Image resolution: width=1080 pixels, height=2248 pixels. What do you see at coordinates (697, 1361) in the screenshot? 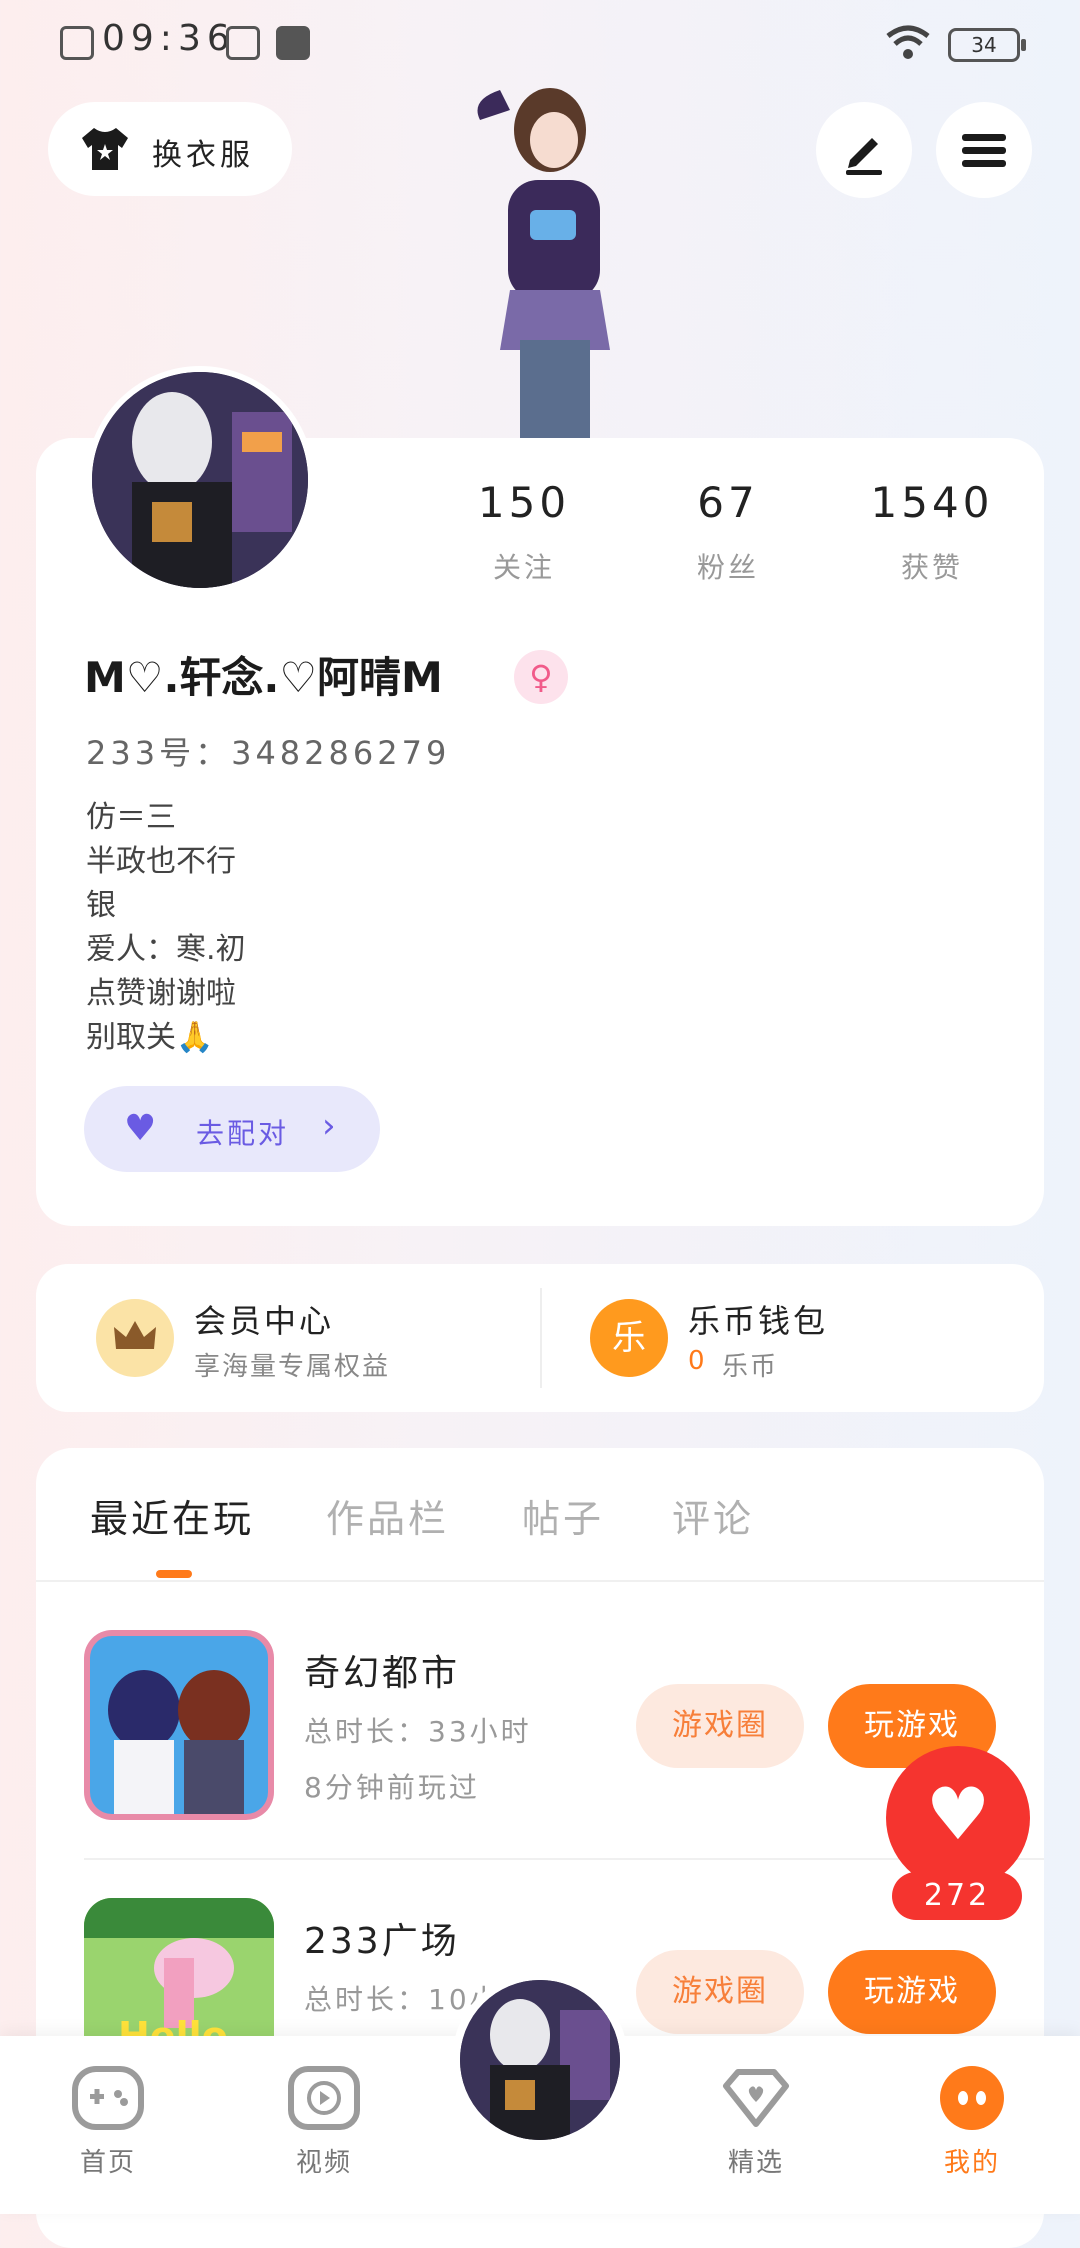
I see `wallet-amount: 0` at bounding box center [697, 1361].